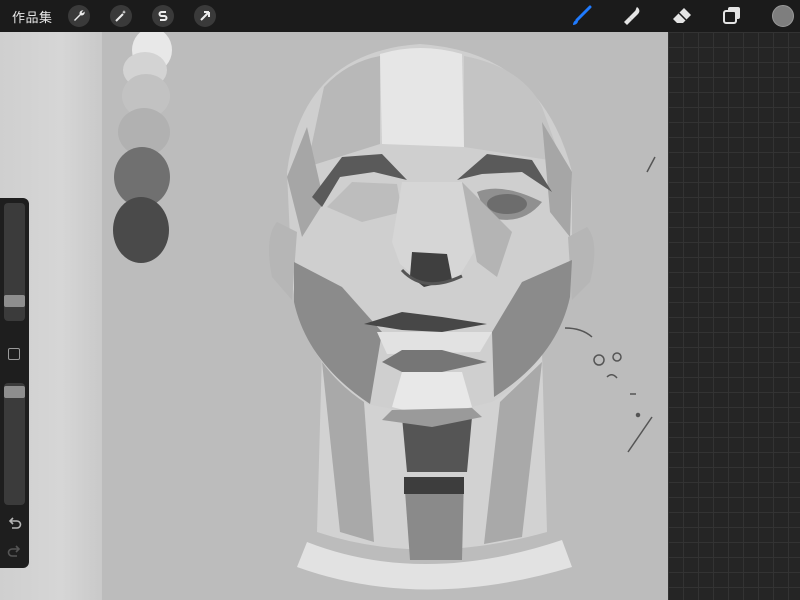 This screenshot has width=800, height=600. Describe the element at coordinates (732, 16) in the screenshot. I see `layers-icon` at that location.